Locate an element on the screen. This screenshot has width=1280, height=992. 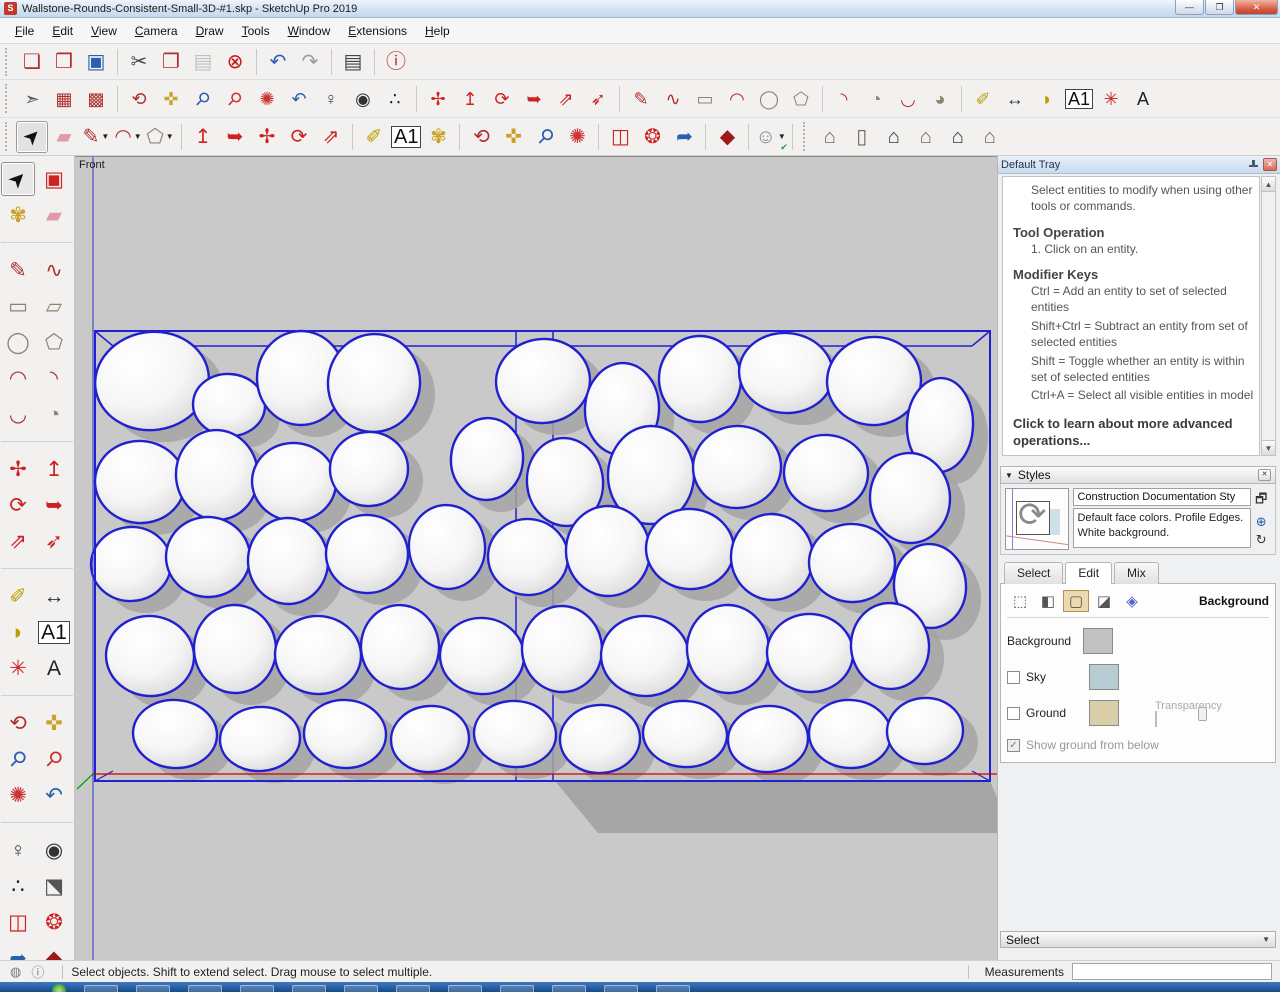
tab-mix: Mix is located at coordinates (1136, 573).